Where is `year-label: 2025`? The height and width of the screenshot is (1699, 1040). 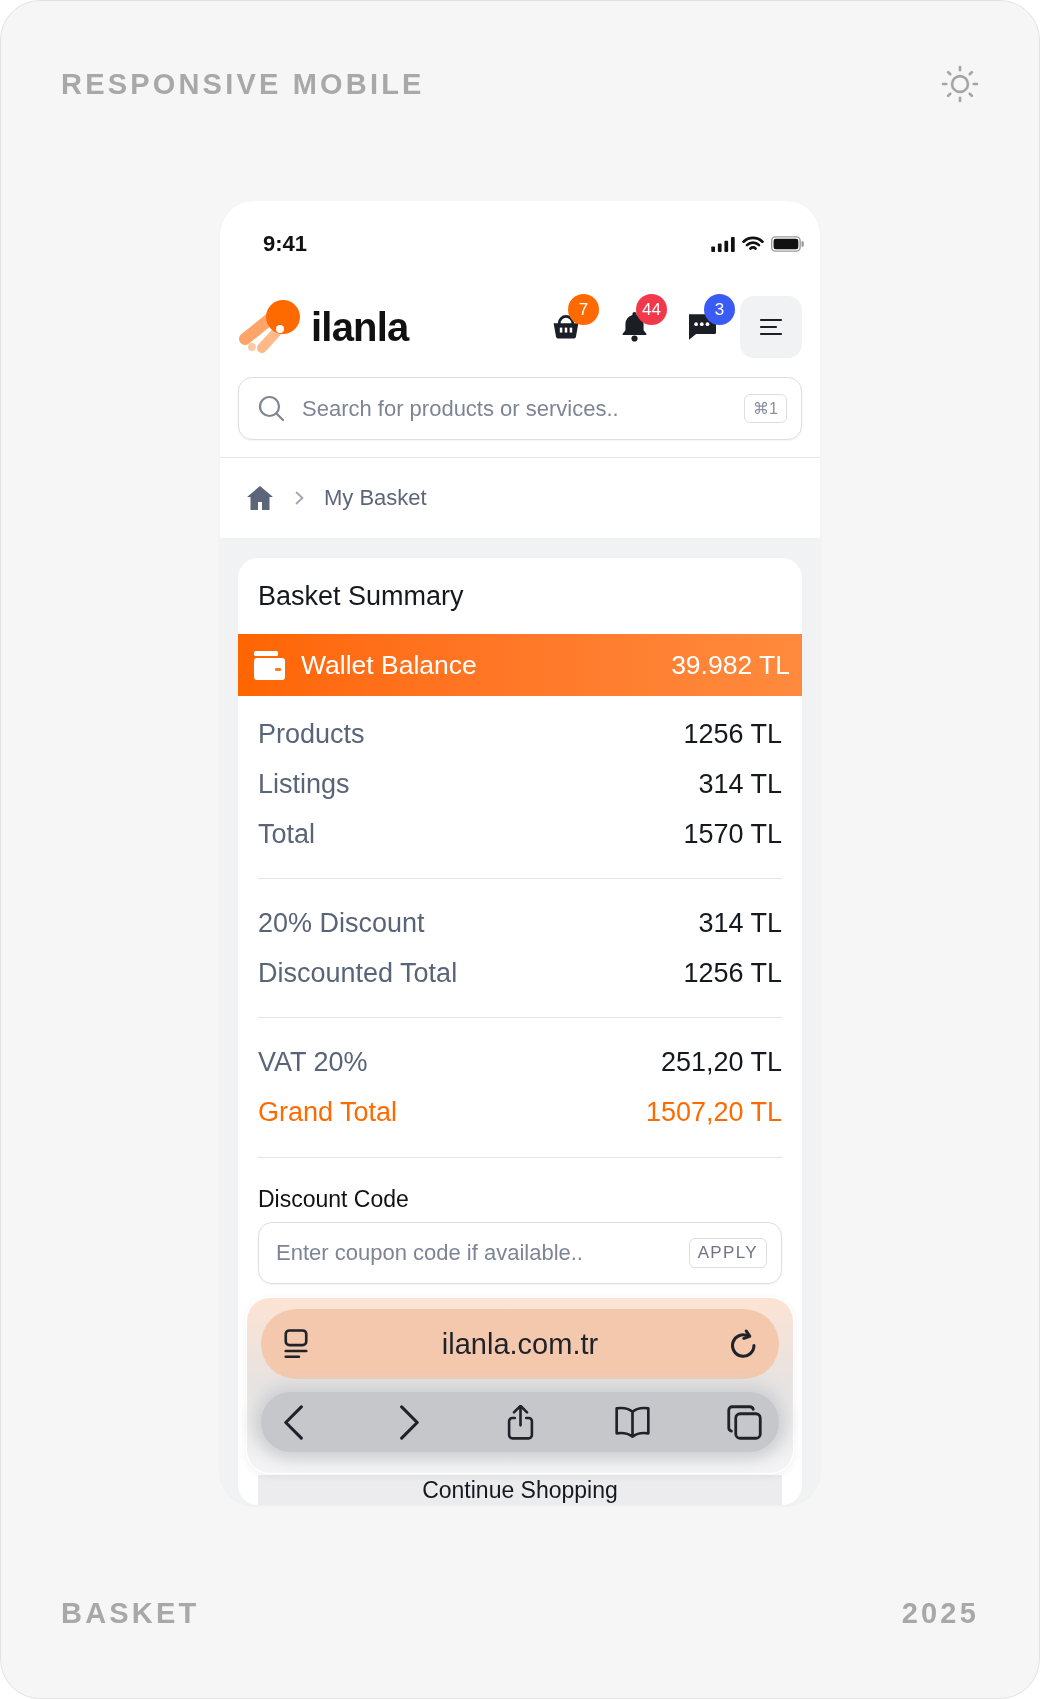 year-label: 2025 is located at coordinates (940, 1613).